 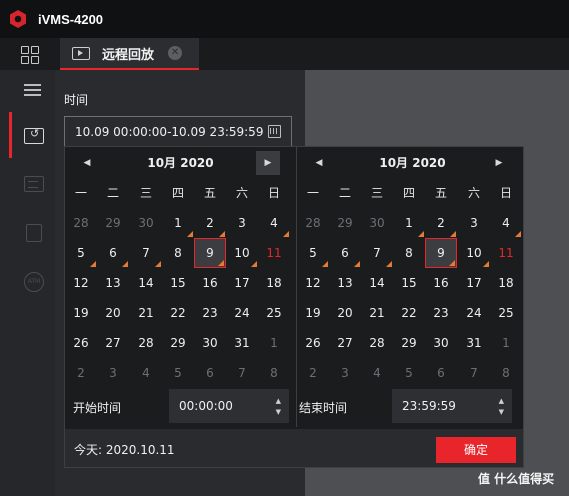 I want to click on calendar-icon, so click(x=274, y=131).